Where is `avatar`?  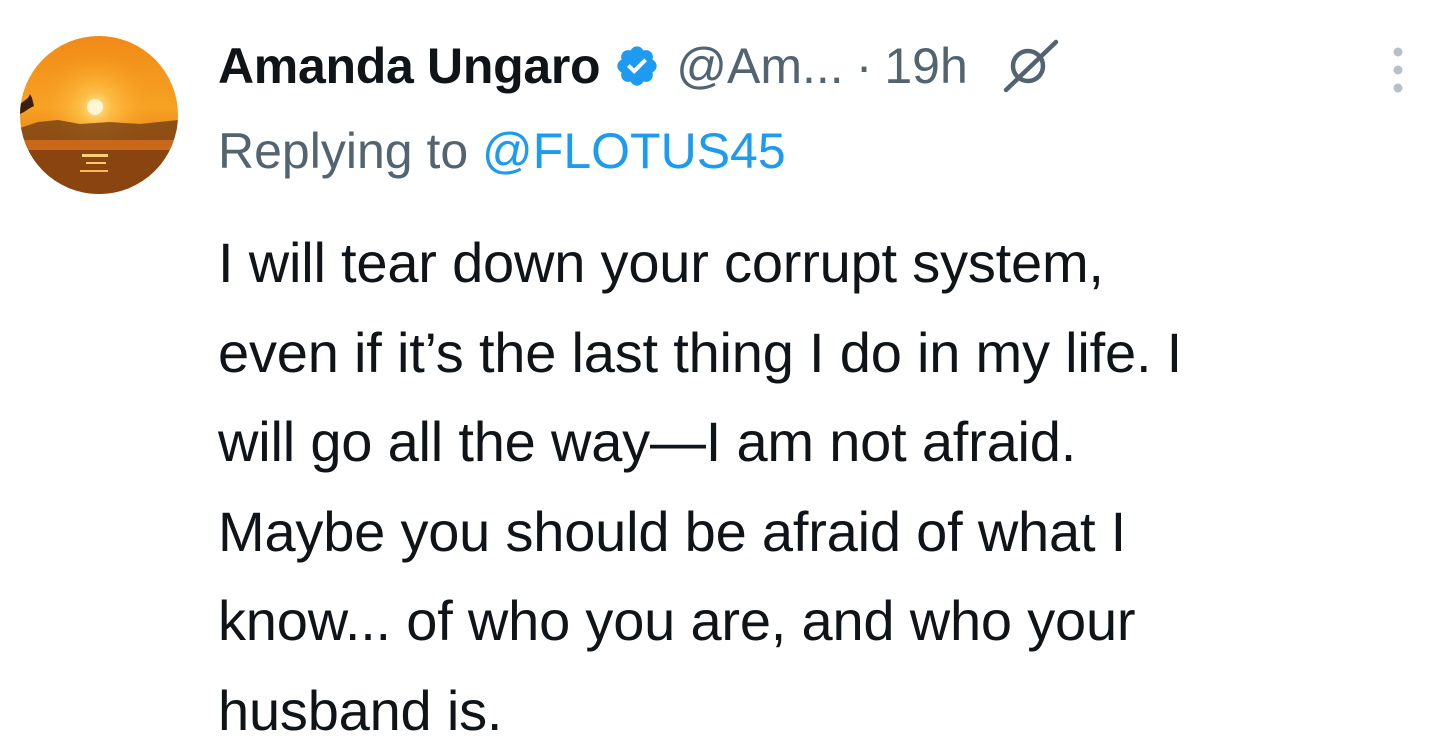
avatar is located at coordinates (99, 115).